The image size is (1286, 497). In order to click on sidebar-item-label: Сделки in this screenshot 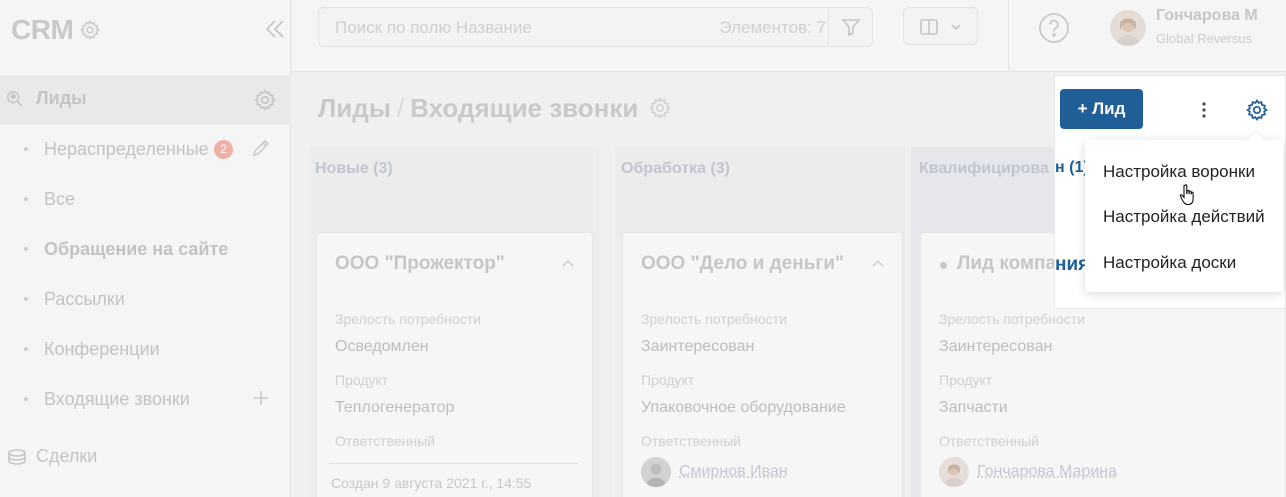, I will do `click(66, 456)`.